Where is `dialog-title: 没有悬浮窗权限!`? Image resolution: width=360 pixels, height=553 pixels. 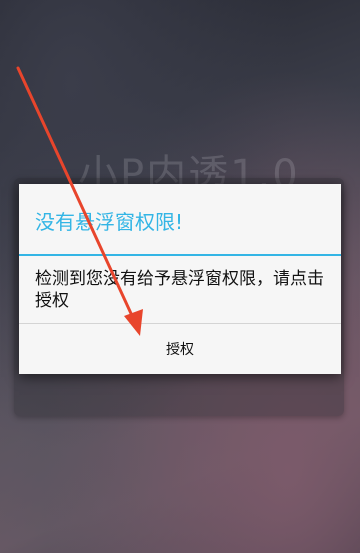
dialog-title: 没有悬浮窗权限! is located at coordinates (180, 220).